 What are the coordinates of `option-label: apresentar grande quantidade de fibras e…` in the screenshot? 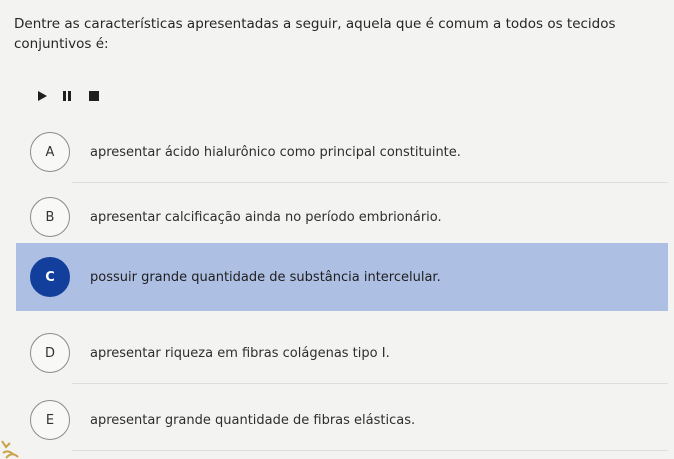 It's located at (253, 420).